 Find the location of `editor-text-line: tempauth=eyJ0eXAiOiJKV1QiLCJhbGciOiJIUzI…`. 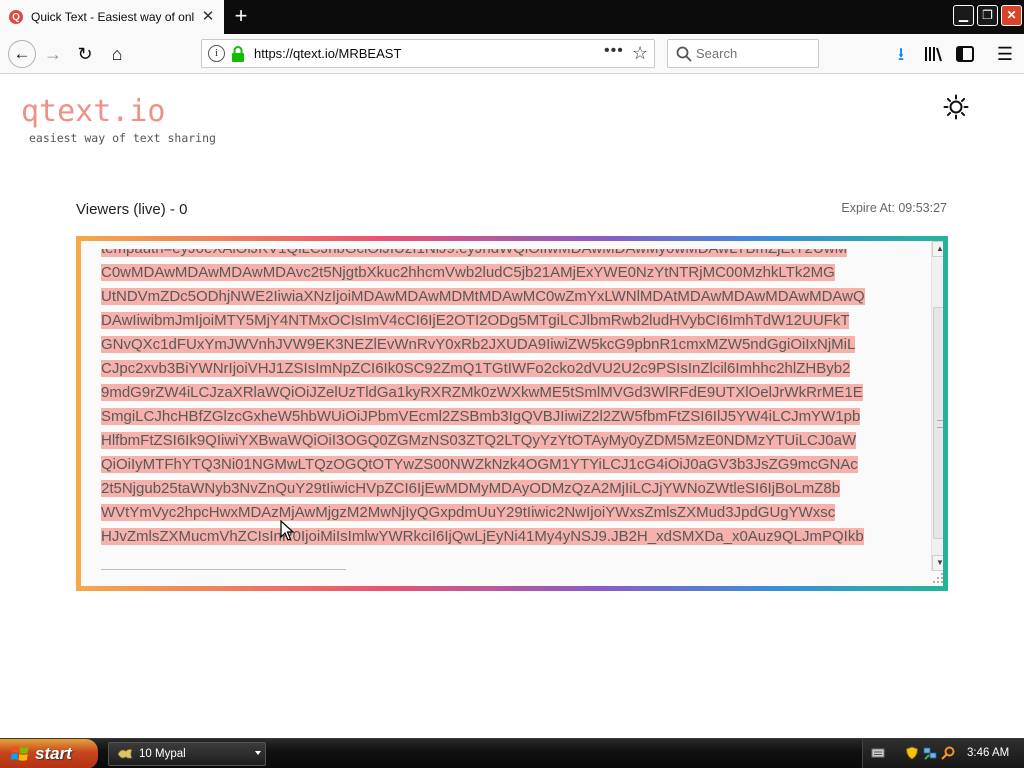

editor-text-line: tempauth=eyJ0eXAiOiJKV1QiLCJhbGciOiJIUzI… is located at coordinates (506, 255).